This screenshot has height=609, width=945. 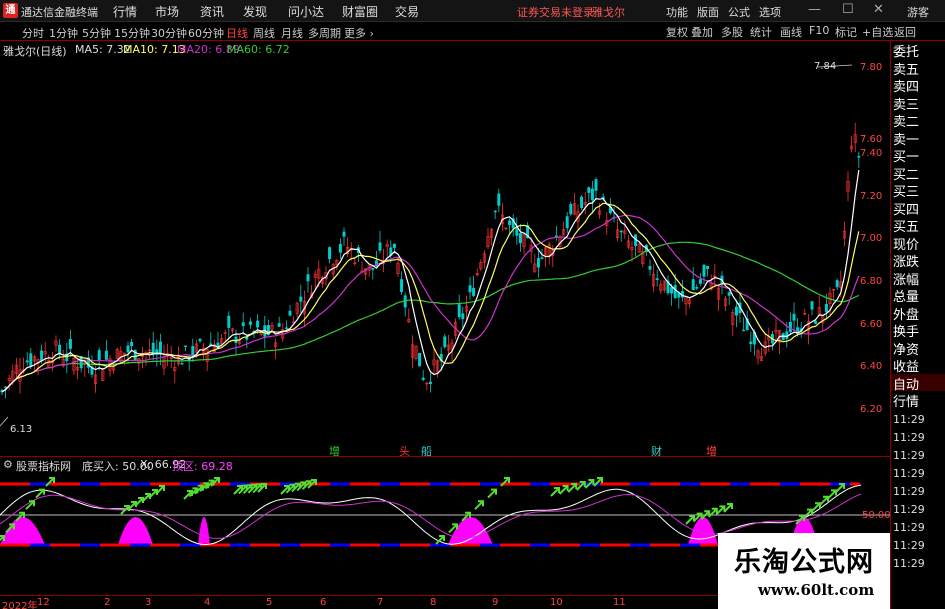 I want to click on maximize-icon: ☐, so click(x=848, y=9).